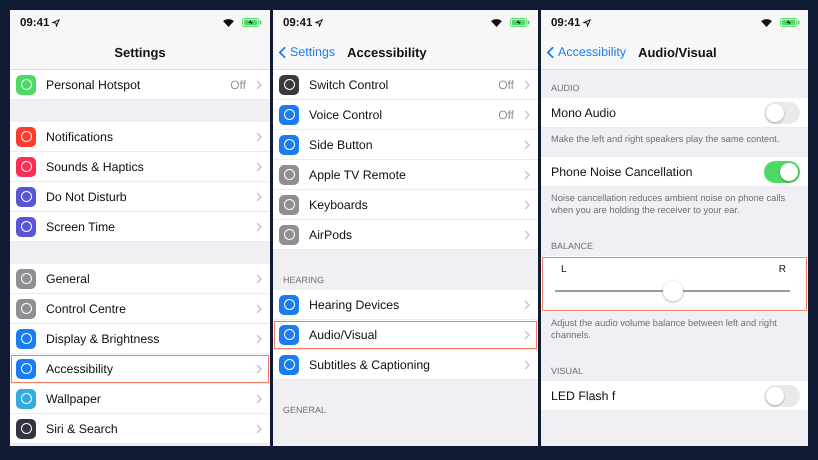  I want to click on settings-row: Personal Hotspot Off, so click(140, 85).